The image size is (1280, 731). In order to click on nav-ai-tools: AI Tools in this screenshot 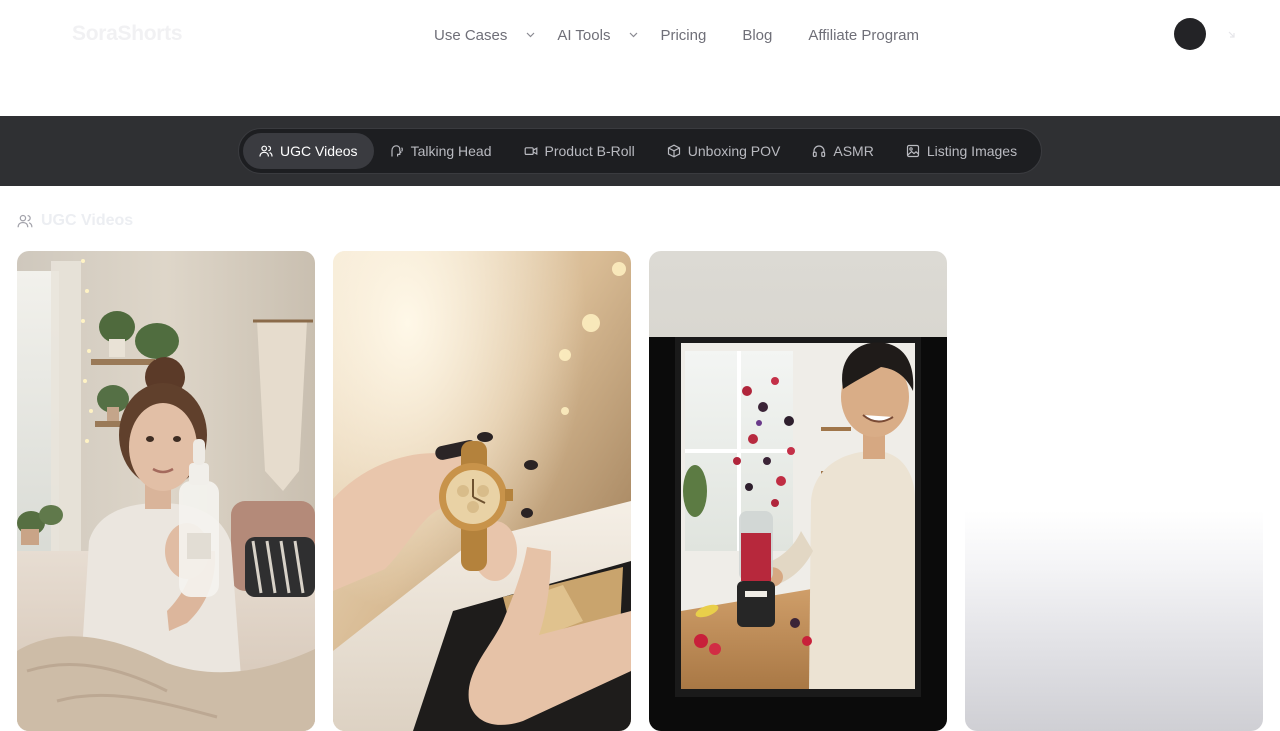, I will do `click(597, 35)`.